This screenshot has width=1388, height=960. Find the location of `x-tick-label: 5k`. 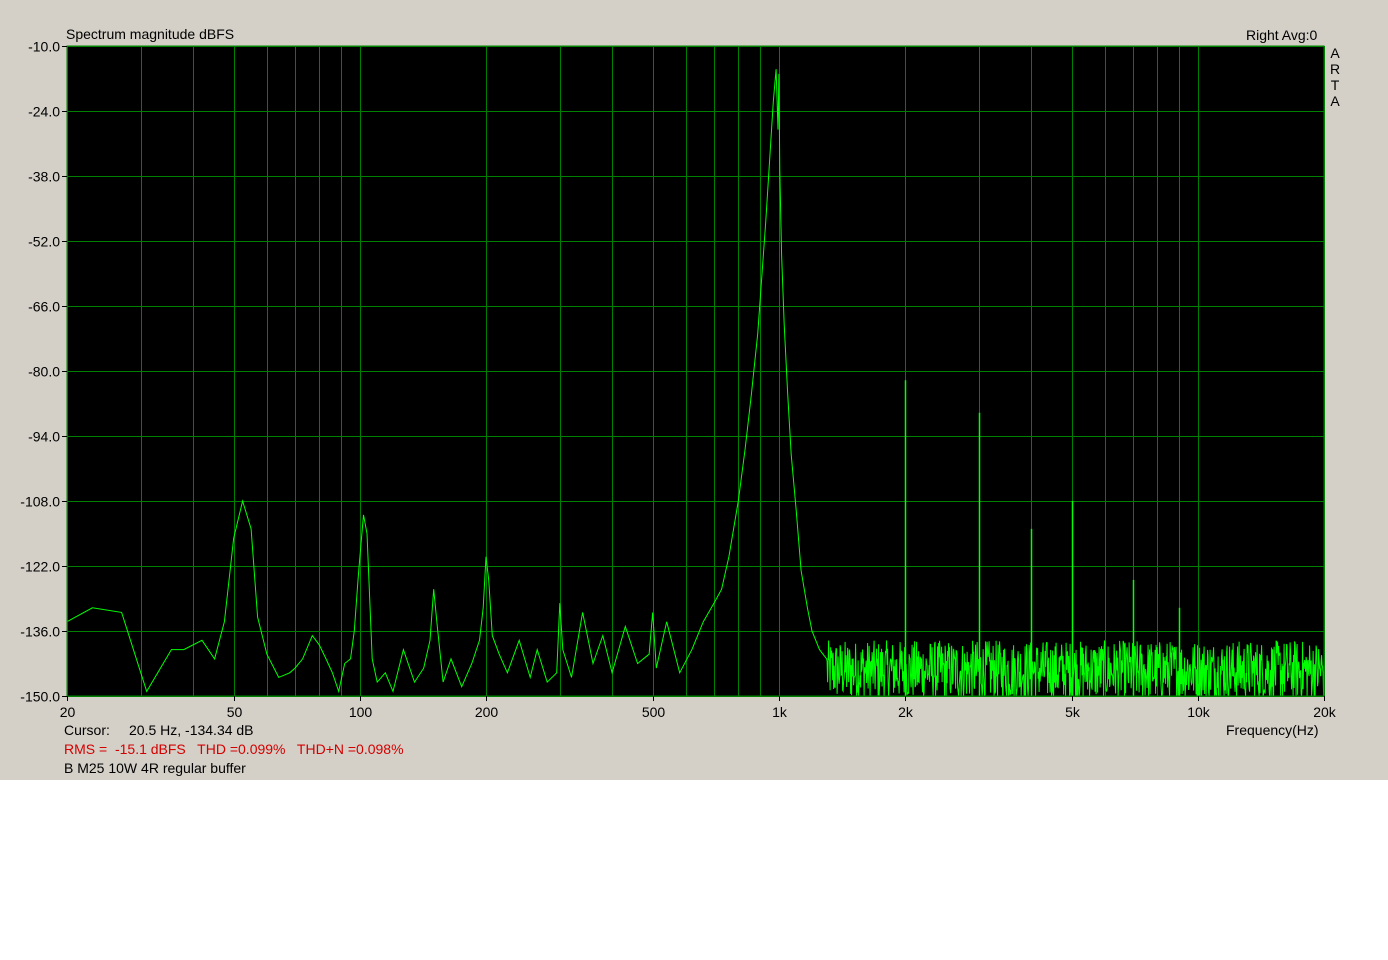

x-tick-label: 5k is located at coordinates (1073, 712).